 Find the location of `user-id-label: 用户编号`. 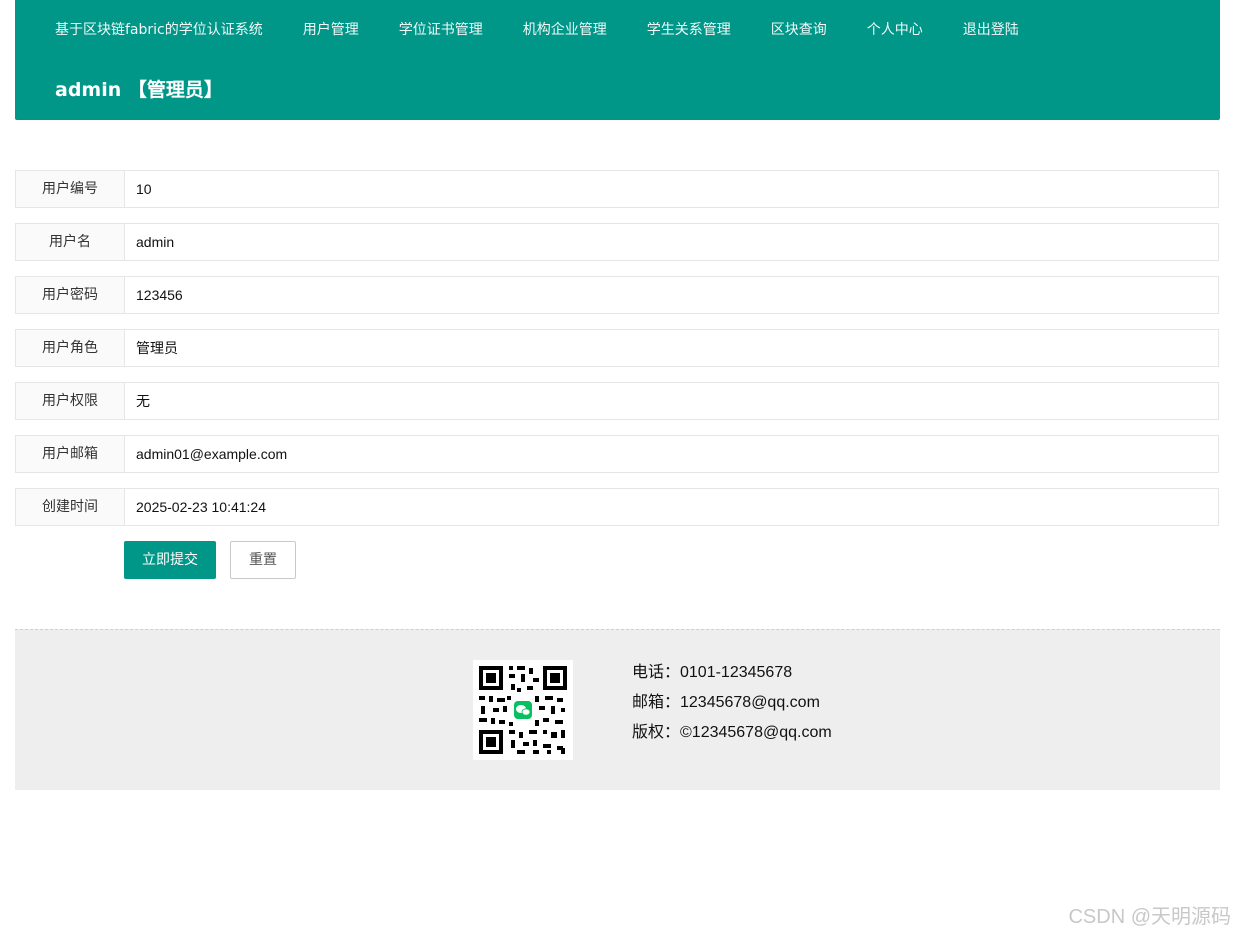

user-id-label: 用户编号 is located at coordinates (70, 189).